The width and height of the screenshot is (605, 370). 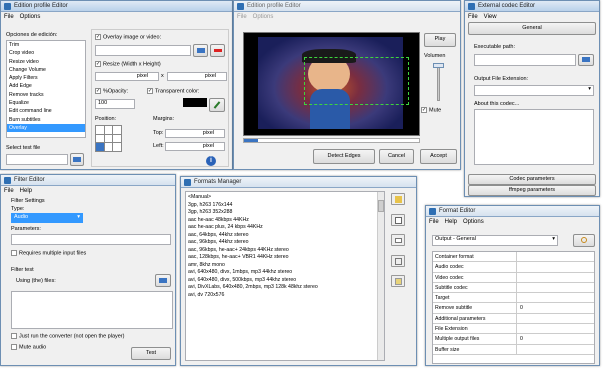 I want to click on property-row: Target, so click(x=513, y=298).